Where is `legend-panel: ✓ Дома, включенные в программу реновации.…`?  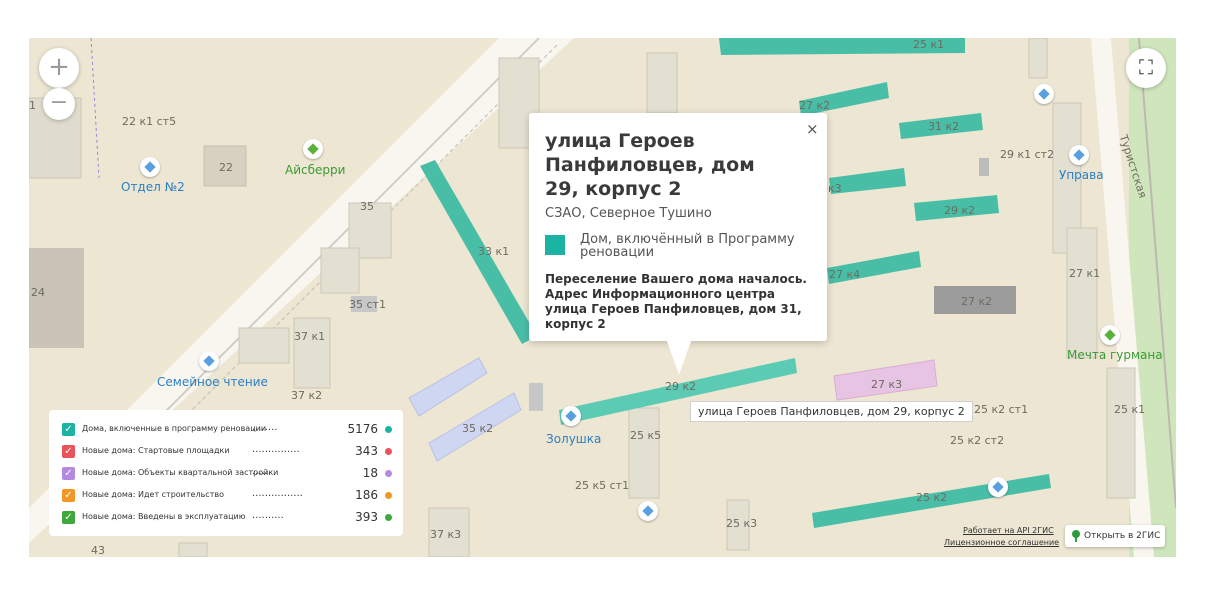 legend-panel: ✓ Дома, включенные в программу реновации.… is located at coordinates (226, 473).